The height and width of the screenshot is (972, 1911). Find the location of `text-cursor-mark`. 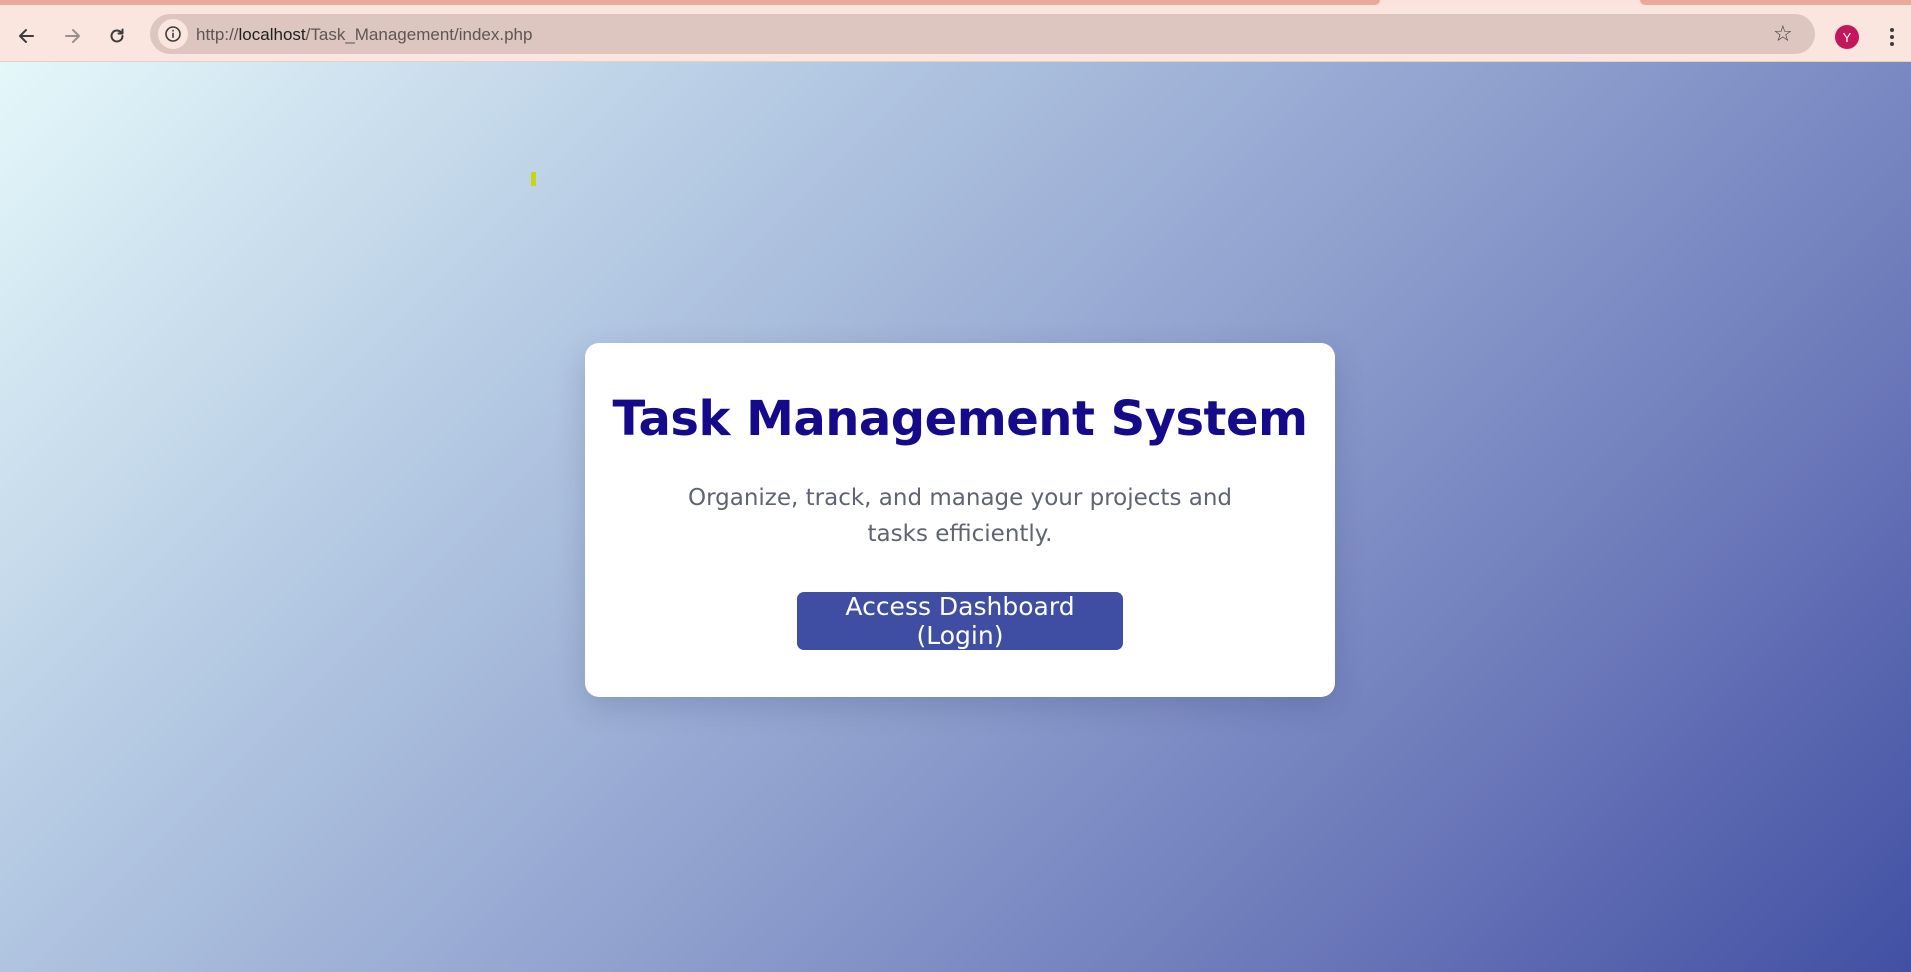

text-cursor-mark is located at coordinates (533, 179).